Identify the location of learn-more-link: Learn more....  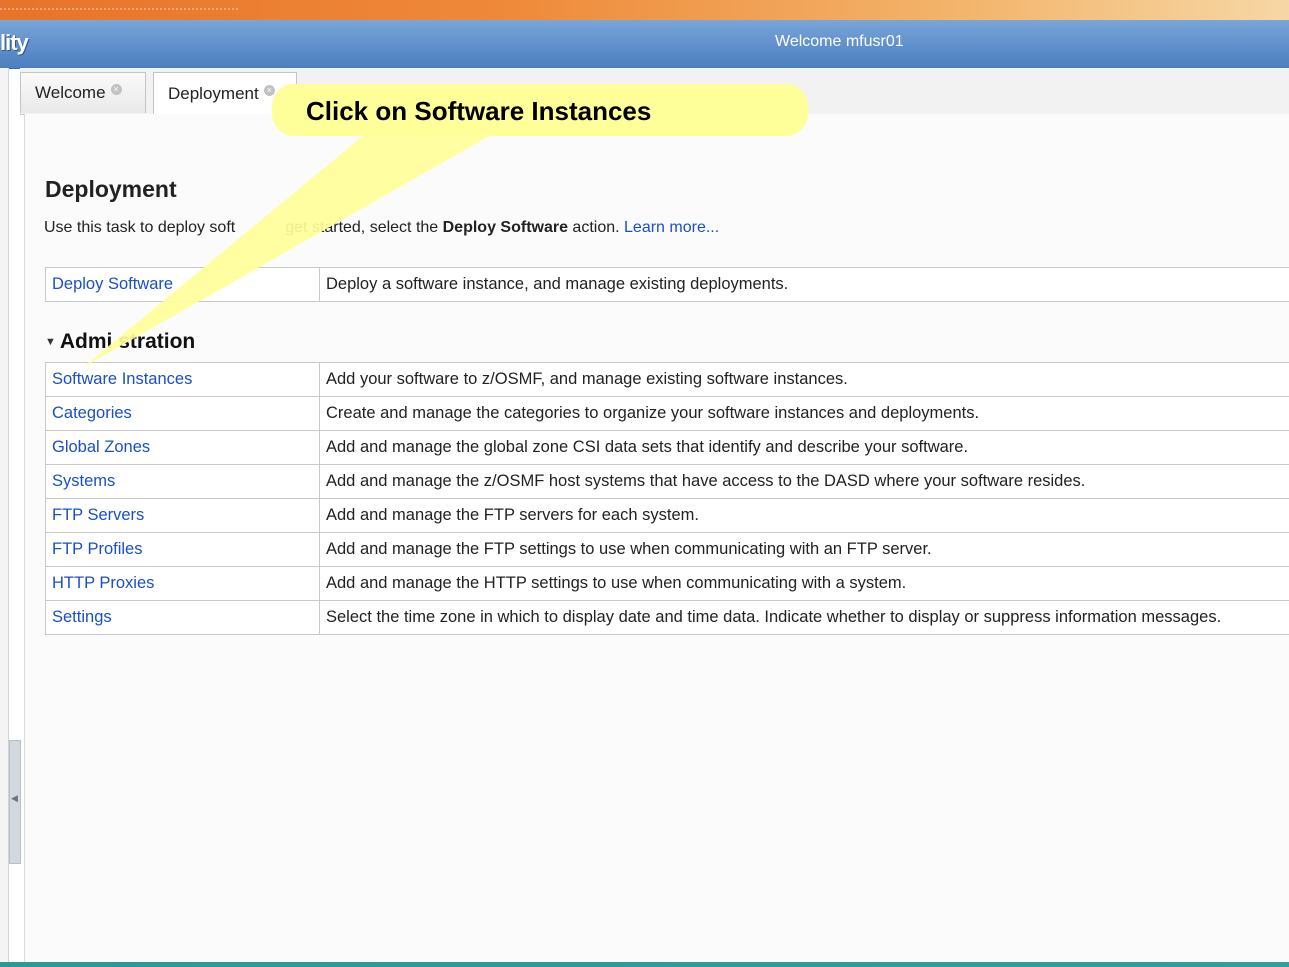
(671, 227).